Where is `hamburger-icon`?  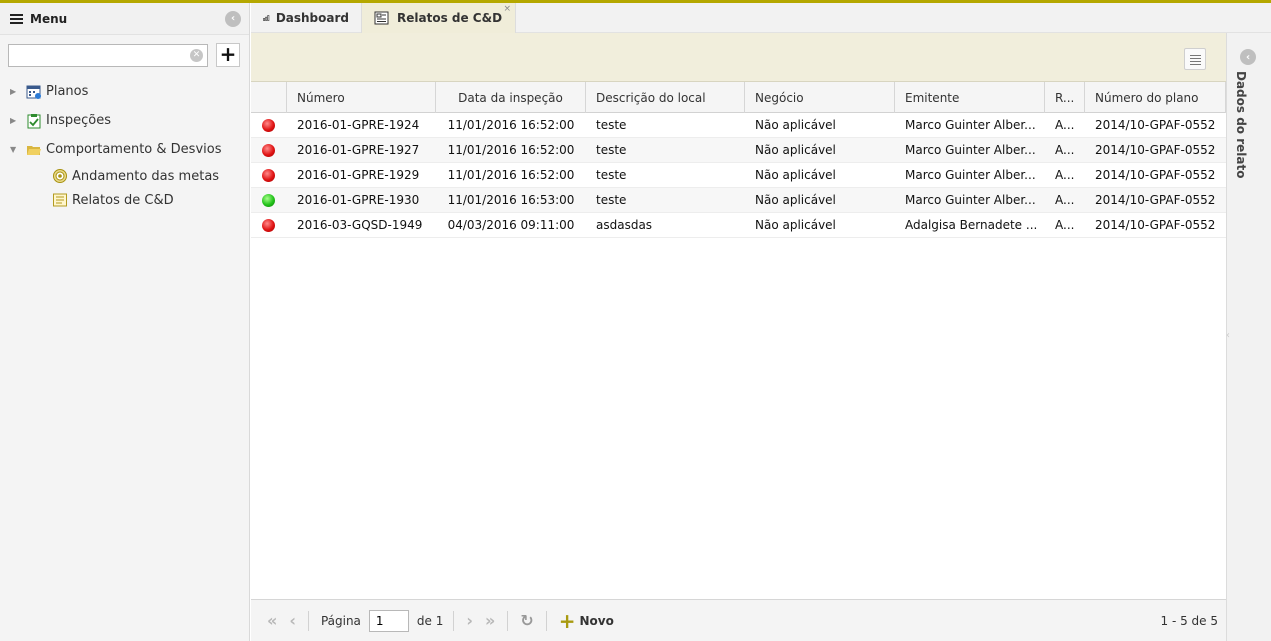 hamburger-icon is located at coordinates (16, 18).